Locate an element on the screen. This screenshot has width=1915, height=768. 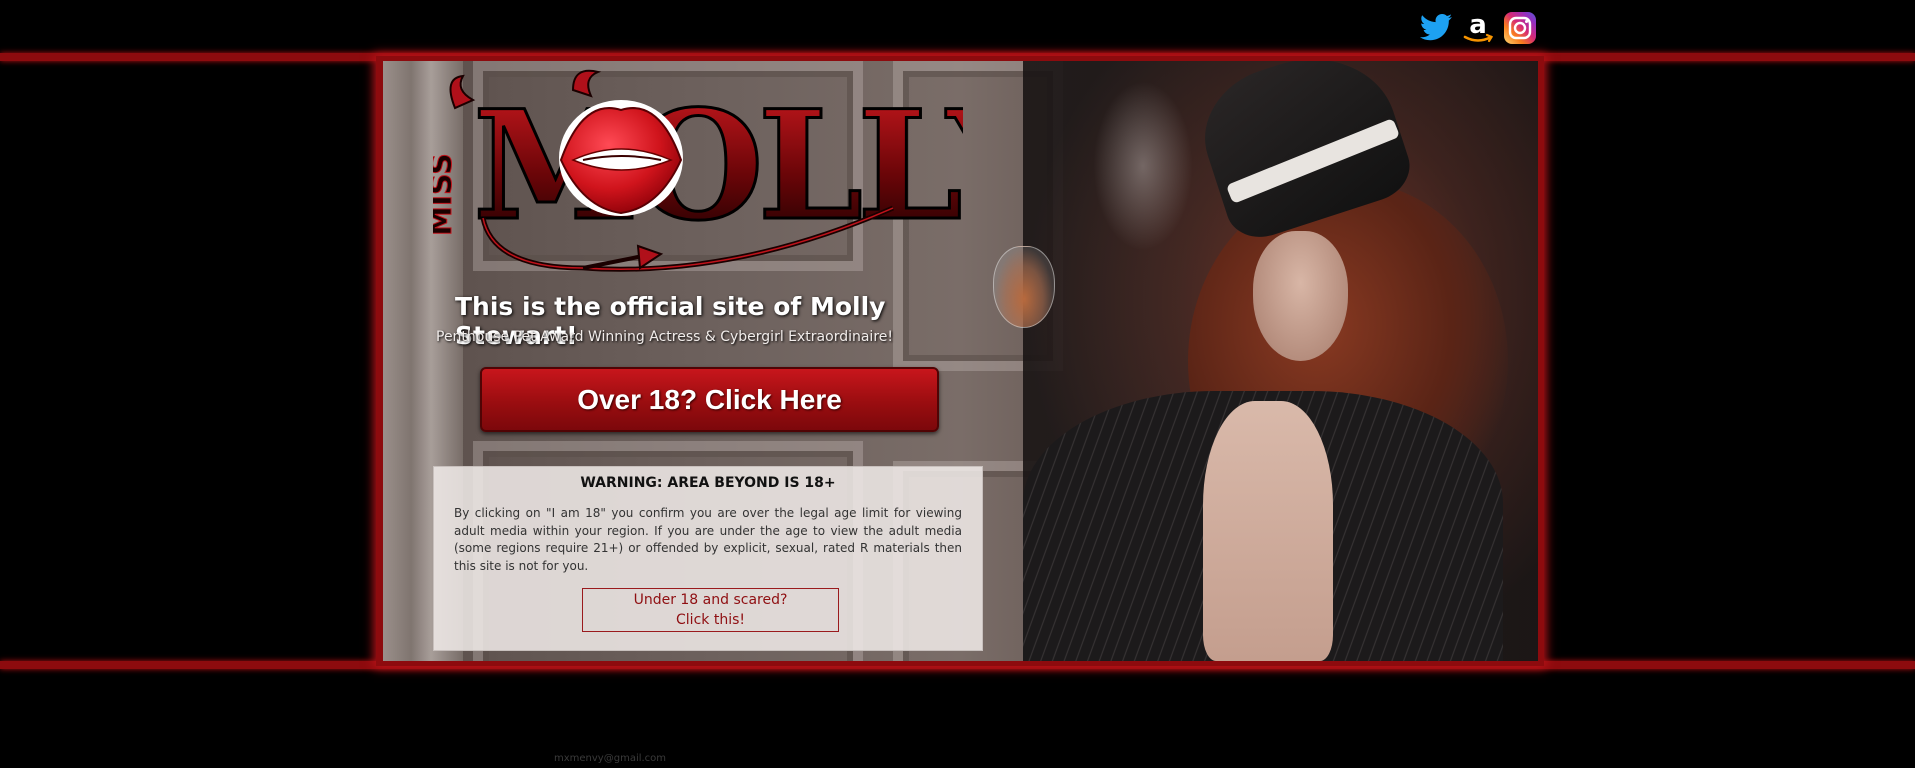
logo-miss-text: MISS is located at coordinates (446, 195).